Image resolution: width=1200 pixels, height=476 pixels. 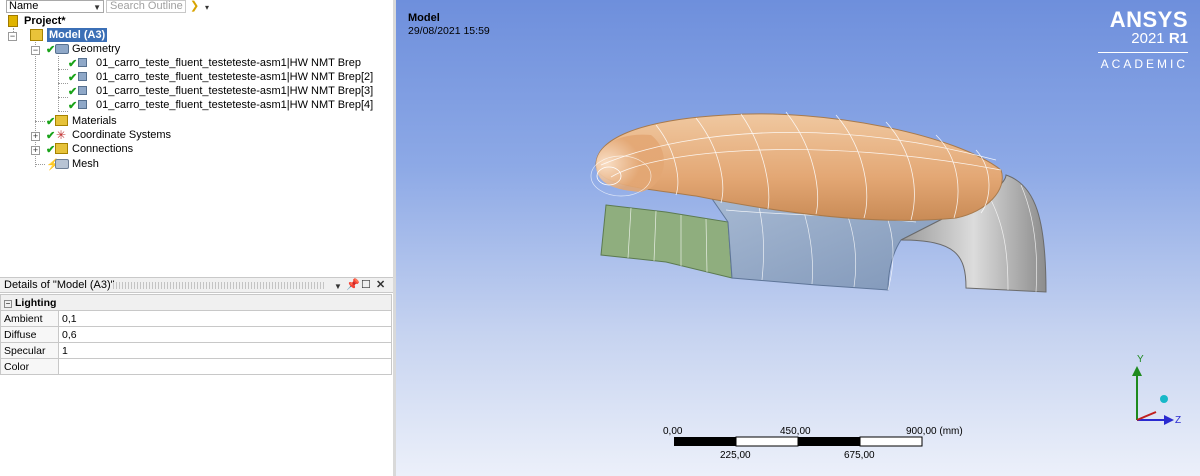 What do you see at coordinates (1153, 395) in the screenshot?
I see `axis-triad` at bounding box center [1153, 395].